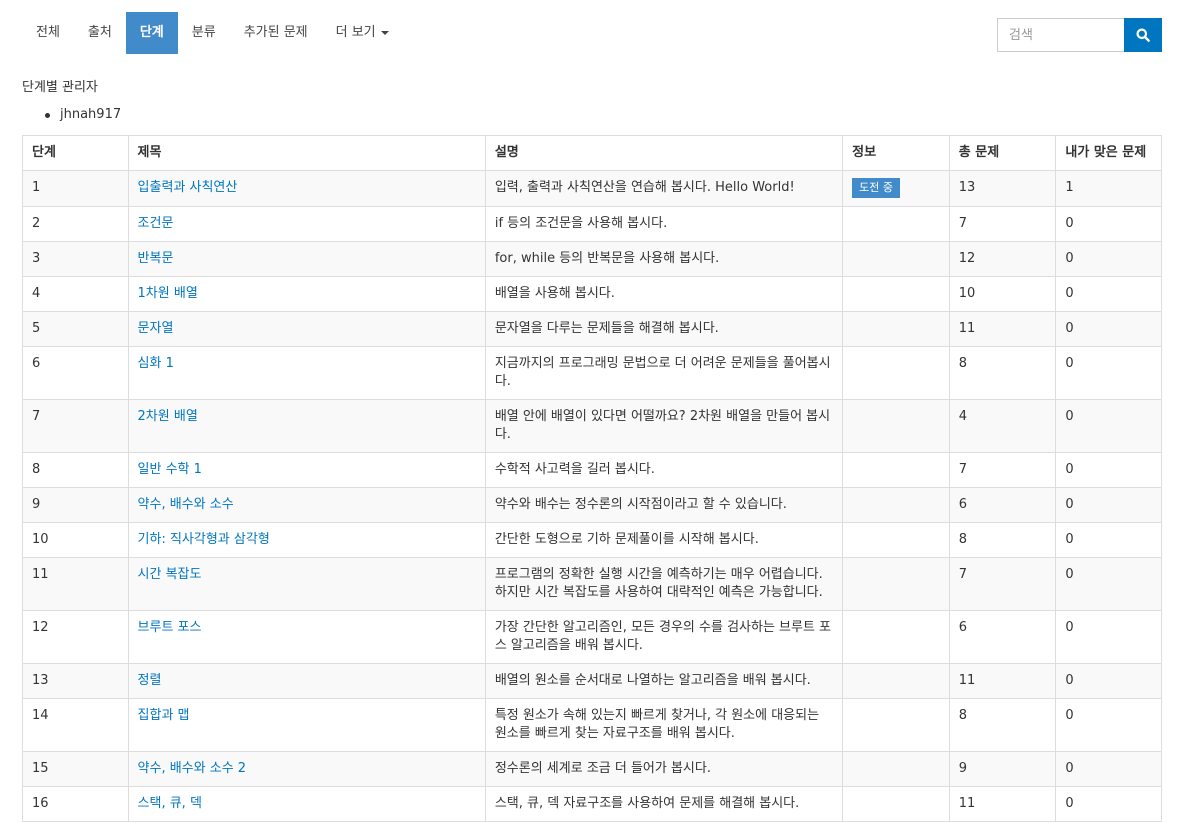 This screenshot has height=827, width=1179. What do you see at coordinates (664, 804) in the screenshot?
I see `description-cell: 스택, 큐, 덱 자료구조를 사용하여 문제를 해결해 봅시다.` at bounding box center [664, 804].